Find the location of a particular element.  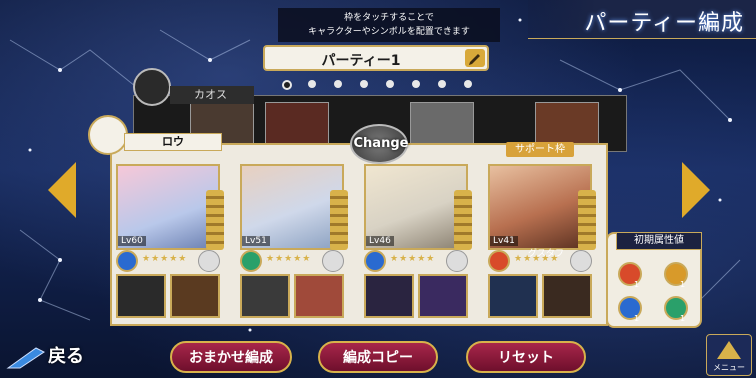

menu-label: メニュー is located at coordinates (729, 367).